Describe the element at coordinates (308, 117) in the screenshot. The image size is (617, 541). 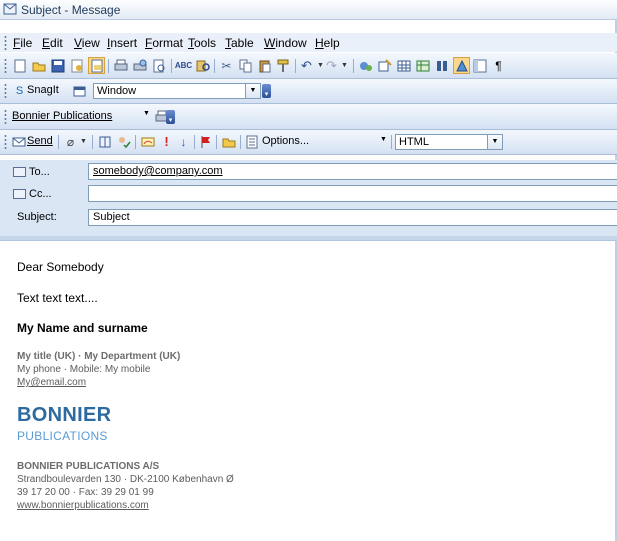
I see `bonnier-toolbar: Bonnier Publications ▼ ▾` at that location.